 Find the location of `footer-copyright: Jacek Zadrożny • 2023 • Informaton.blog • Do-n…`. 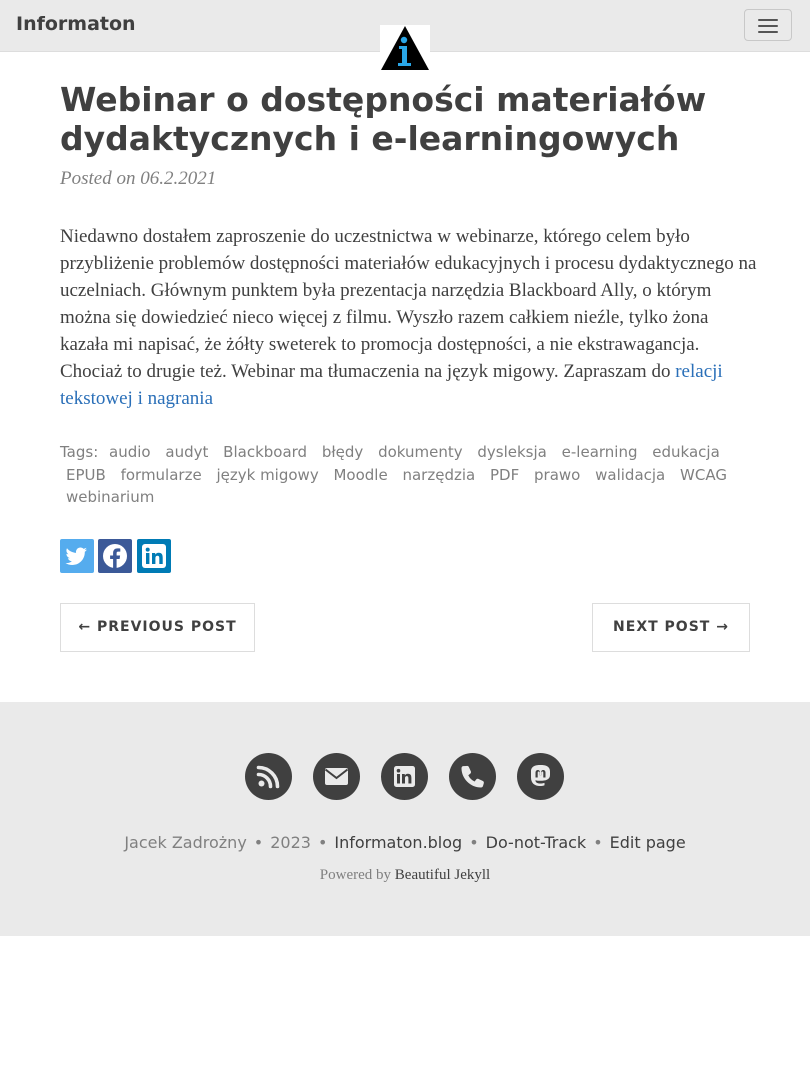

footer-copyright: Jacek Zadrożny • 2023 • Informaton.blog • Do-n… is located at coordinates (405, 842).